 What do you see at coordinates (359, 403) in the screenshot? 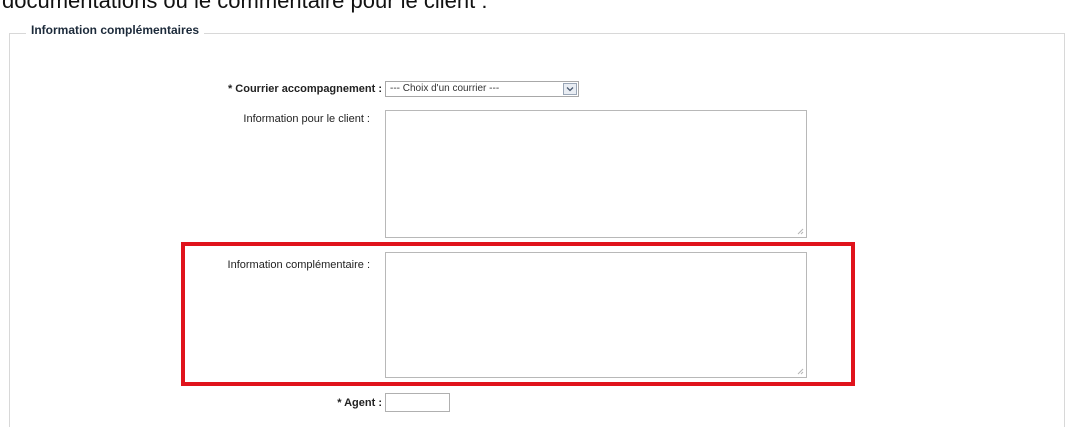
I see `agent-label: * Agent :` at bounding box center [359, 403].